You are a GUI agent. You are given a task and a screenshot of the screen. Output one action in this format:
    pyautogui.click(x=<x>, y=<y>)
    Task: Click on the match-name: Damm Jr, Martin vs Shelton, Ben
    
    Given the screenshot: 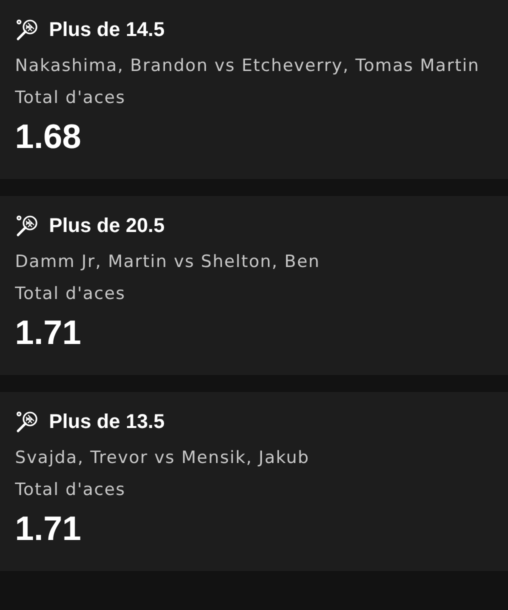 What is the action you would take?
    pyautogui.click(x=168, y=262)
    